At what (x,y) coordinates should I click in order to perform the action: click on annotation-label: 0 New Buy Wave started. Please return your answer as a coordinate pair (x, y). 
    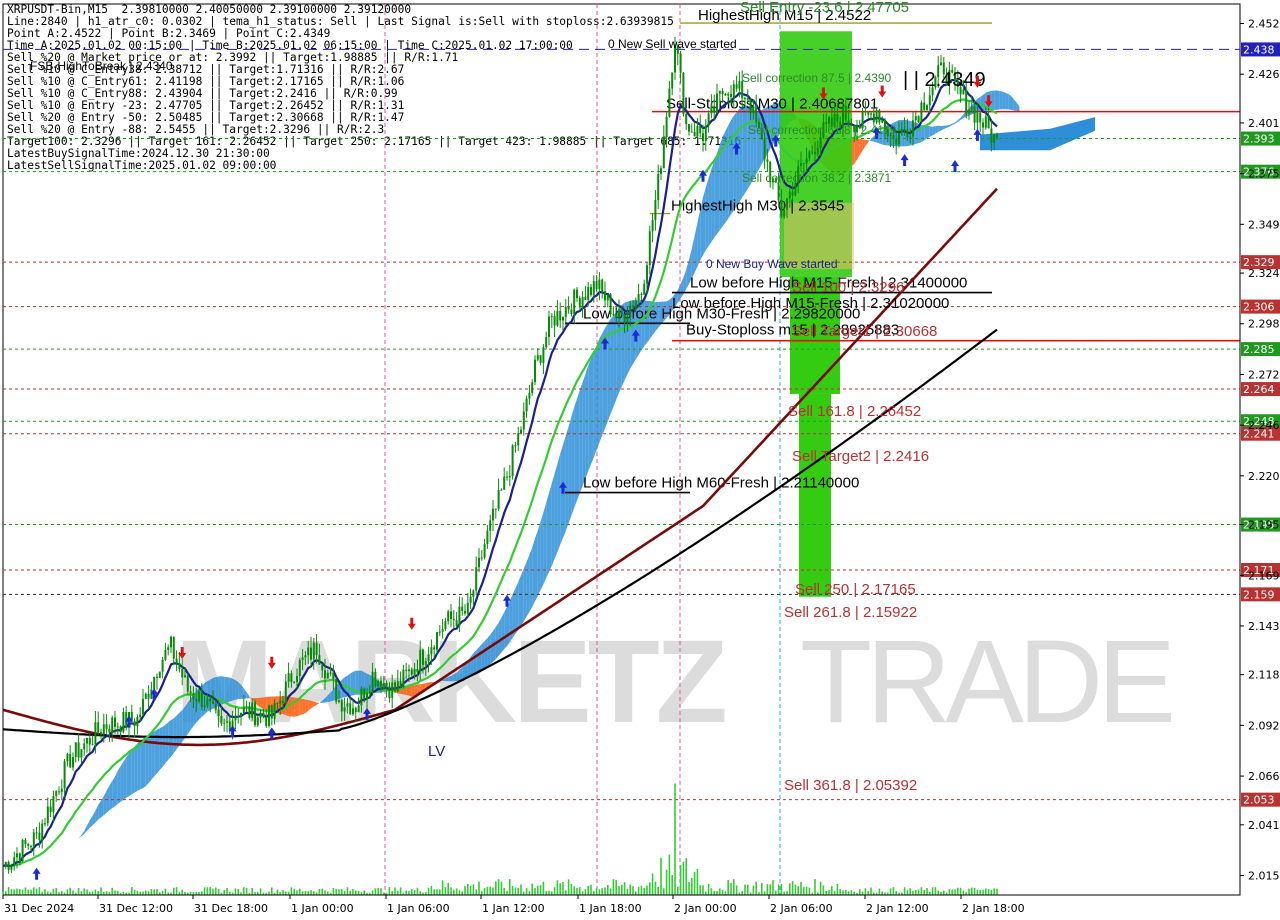
    Looking at the image, I should click on (772, 264).